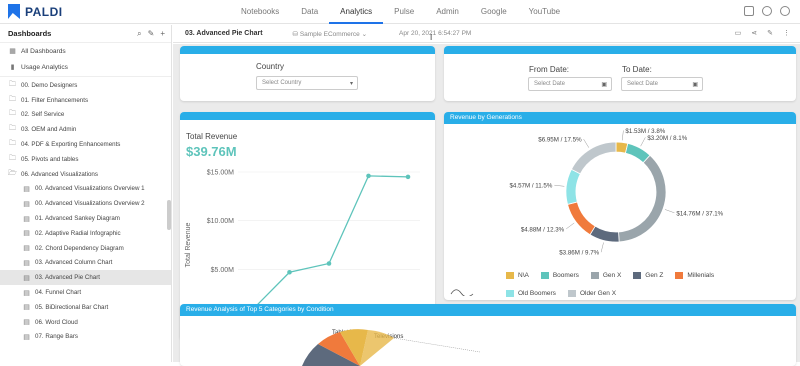  I want to click on export-icon: ▭, so click(738, 33).